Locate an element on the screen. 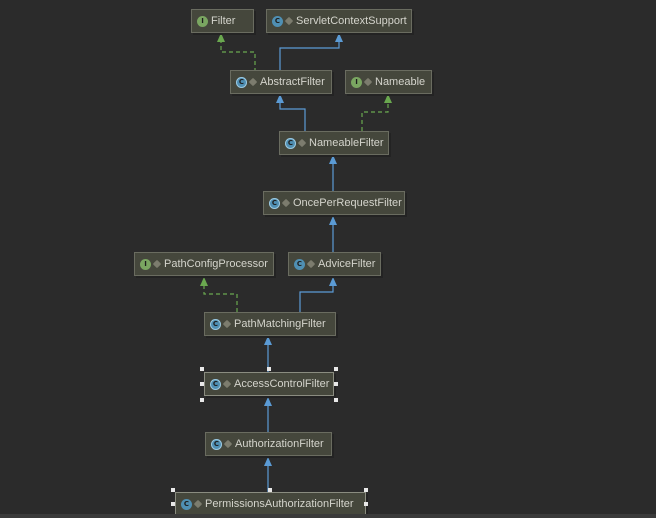 This screenshot has width=656, height=518. node-advice-filter: C AdviceFilter is located at coordinates (334, 264).